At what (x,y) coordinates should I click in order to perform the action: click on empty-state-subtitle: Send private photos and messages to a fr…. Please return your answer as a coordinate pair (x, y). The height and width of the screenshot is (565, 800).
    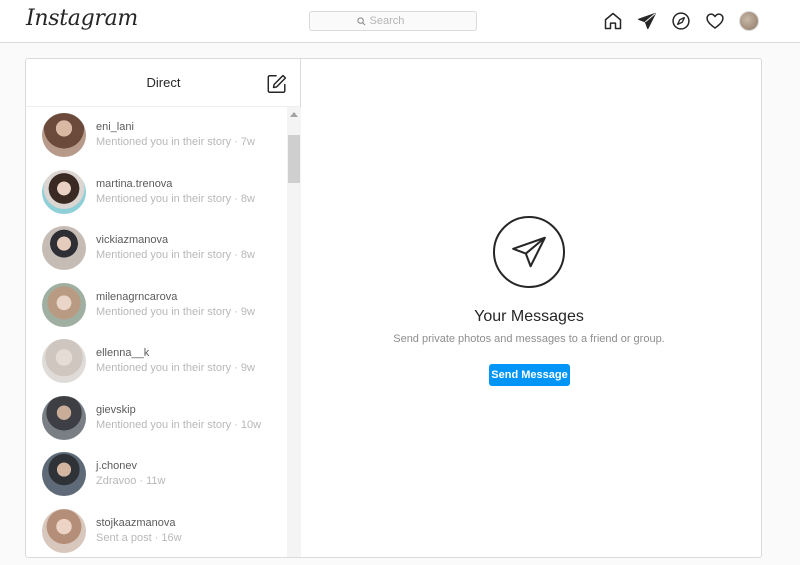
    Looking at the image, I should click on (529, 339).